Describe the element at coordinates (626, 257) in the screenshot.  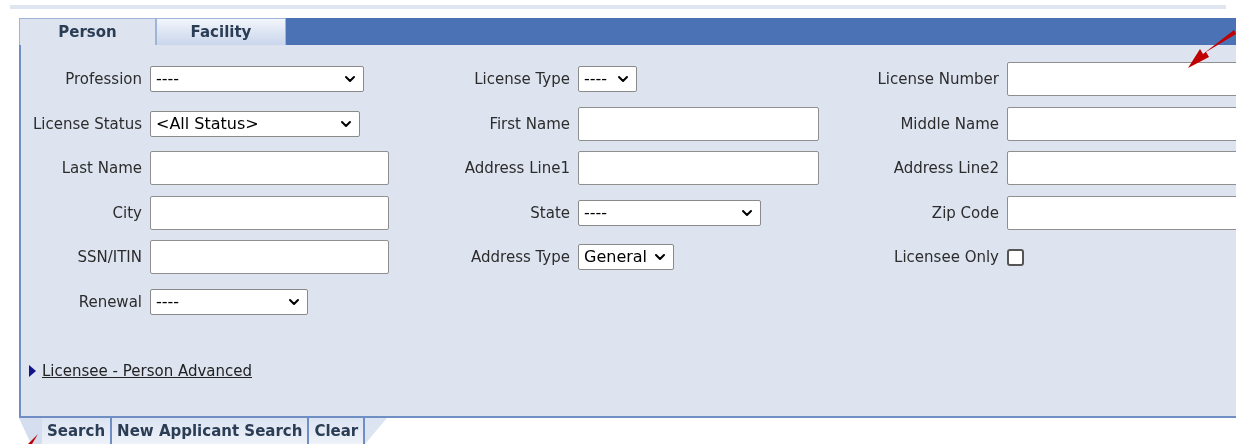
I see `select-field: General` at that location.